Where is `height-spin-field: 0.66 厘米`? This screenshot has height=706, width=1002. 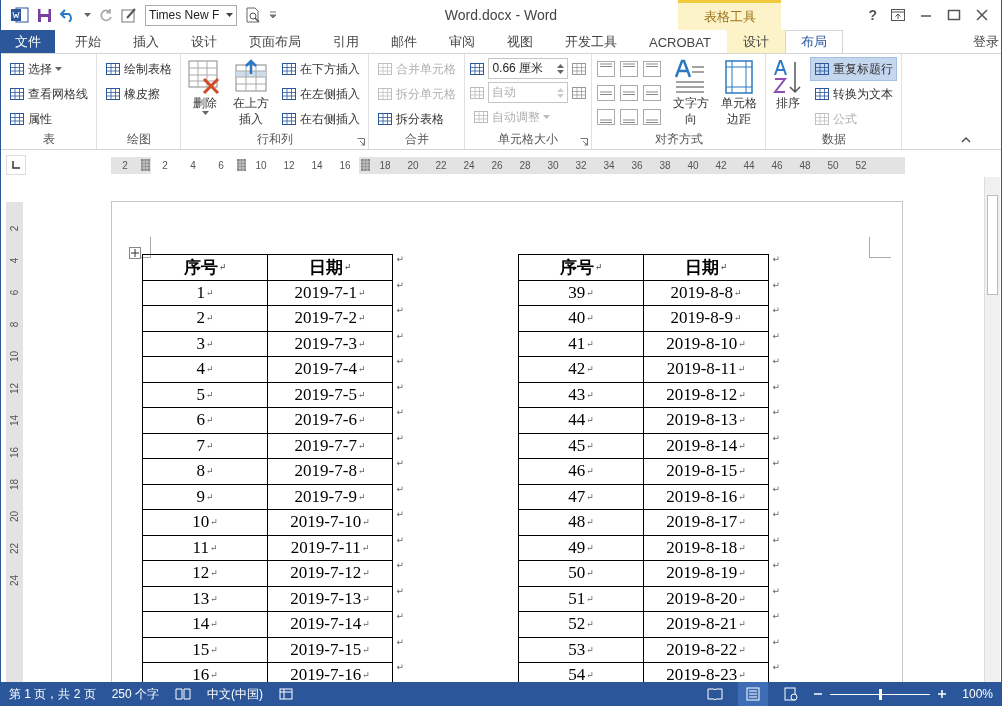 height-spin-field: 0.66 厘米 is located at coordinates (528, 68).